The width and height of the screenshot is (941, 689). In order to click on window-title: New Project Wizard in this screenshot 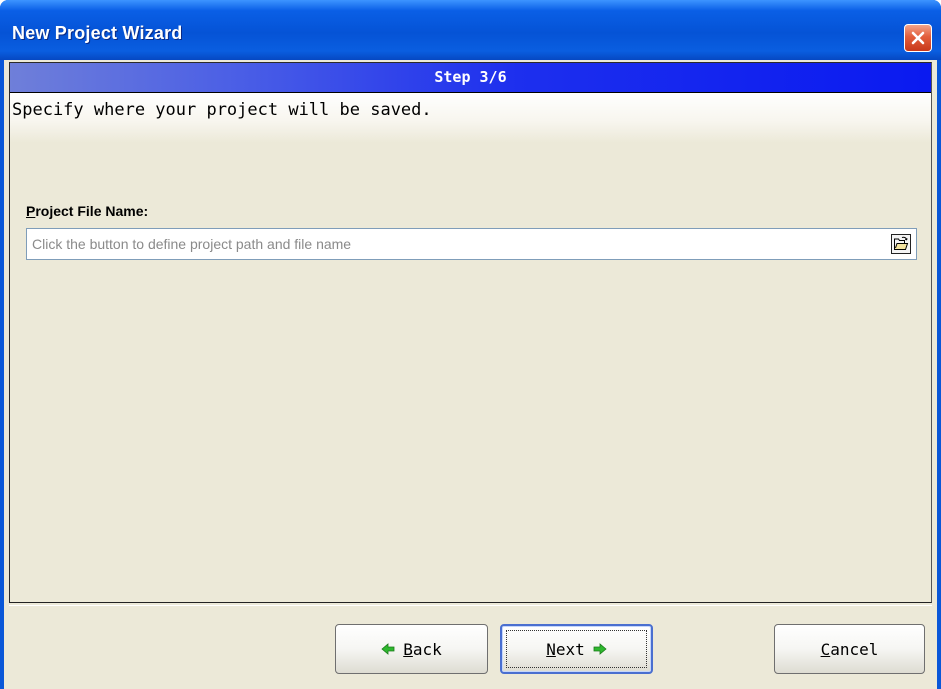, I will do `click(97, 33)`.